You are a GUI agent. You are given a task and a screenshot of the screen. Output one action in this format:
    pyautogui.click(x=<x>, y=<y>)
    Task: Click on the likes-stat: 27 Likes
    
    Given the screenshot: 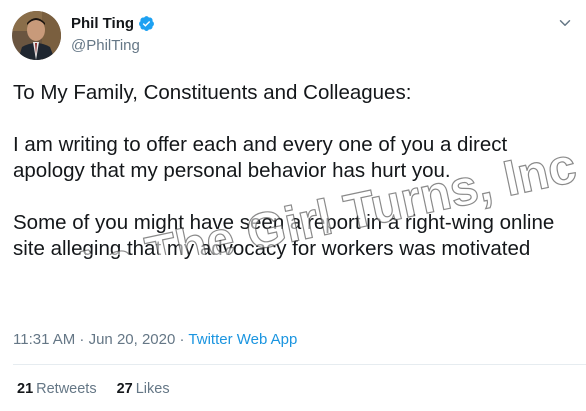 What is the action you would take?
    pyautogui.click(x=143, y=389)
    